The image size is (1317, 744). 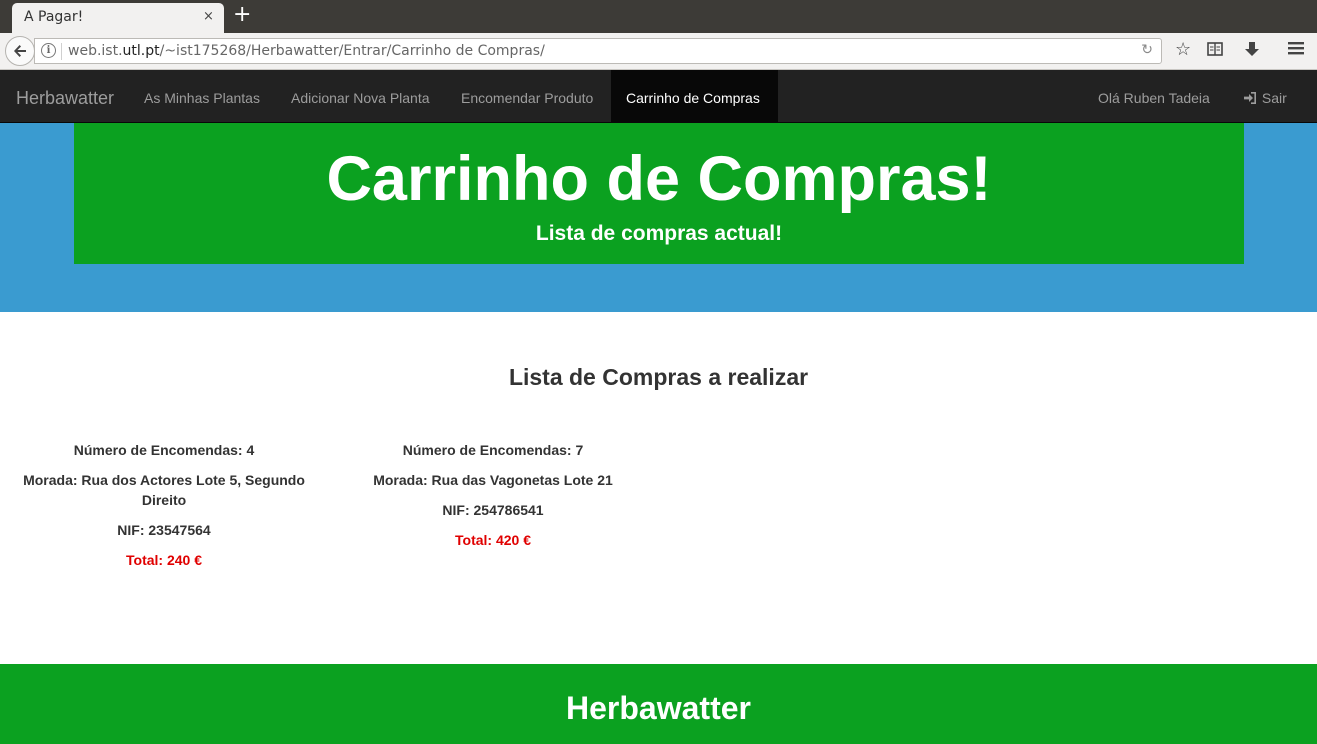 What do you see at coordinates (694, 96) in the screenshot?
I see `nav-carrinho-compras: Carrinho de Compras` at bounding box center [694, 96].